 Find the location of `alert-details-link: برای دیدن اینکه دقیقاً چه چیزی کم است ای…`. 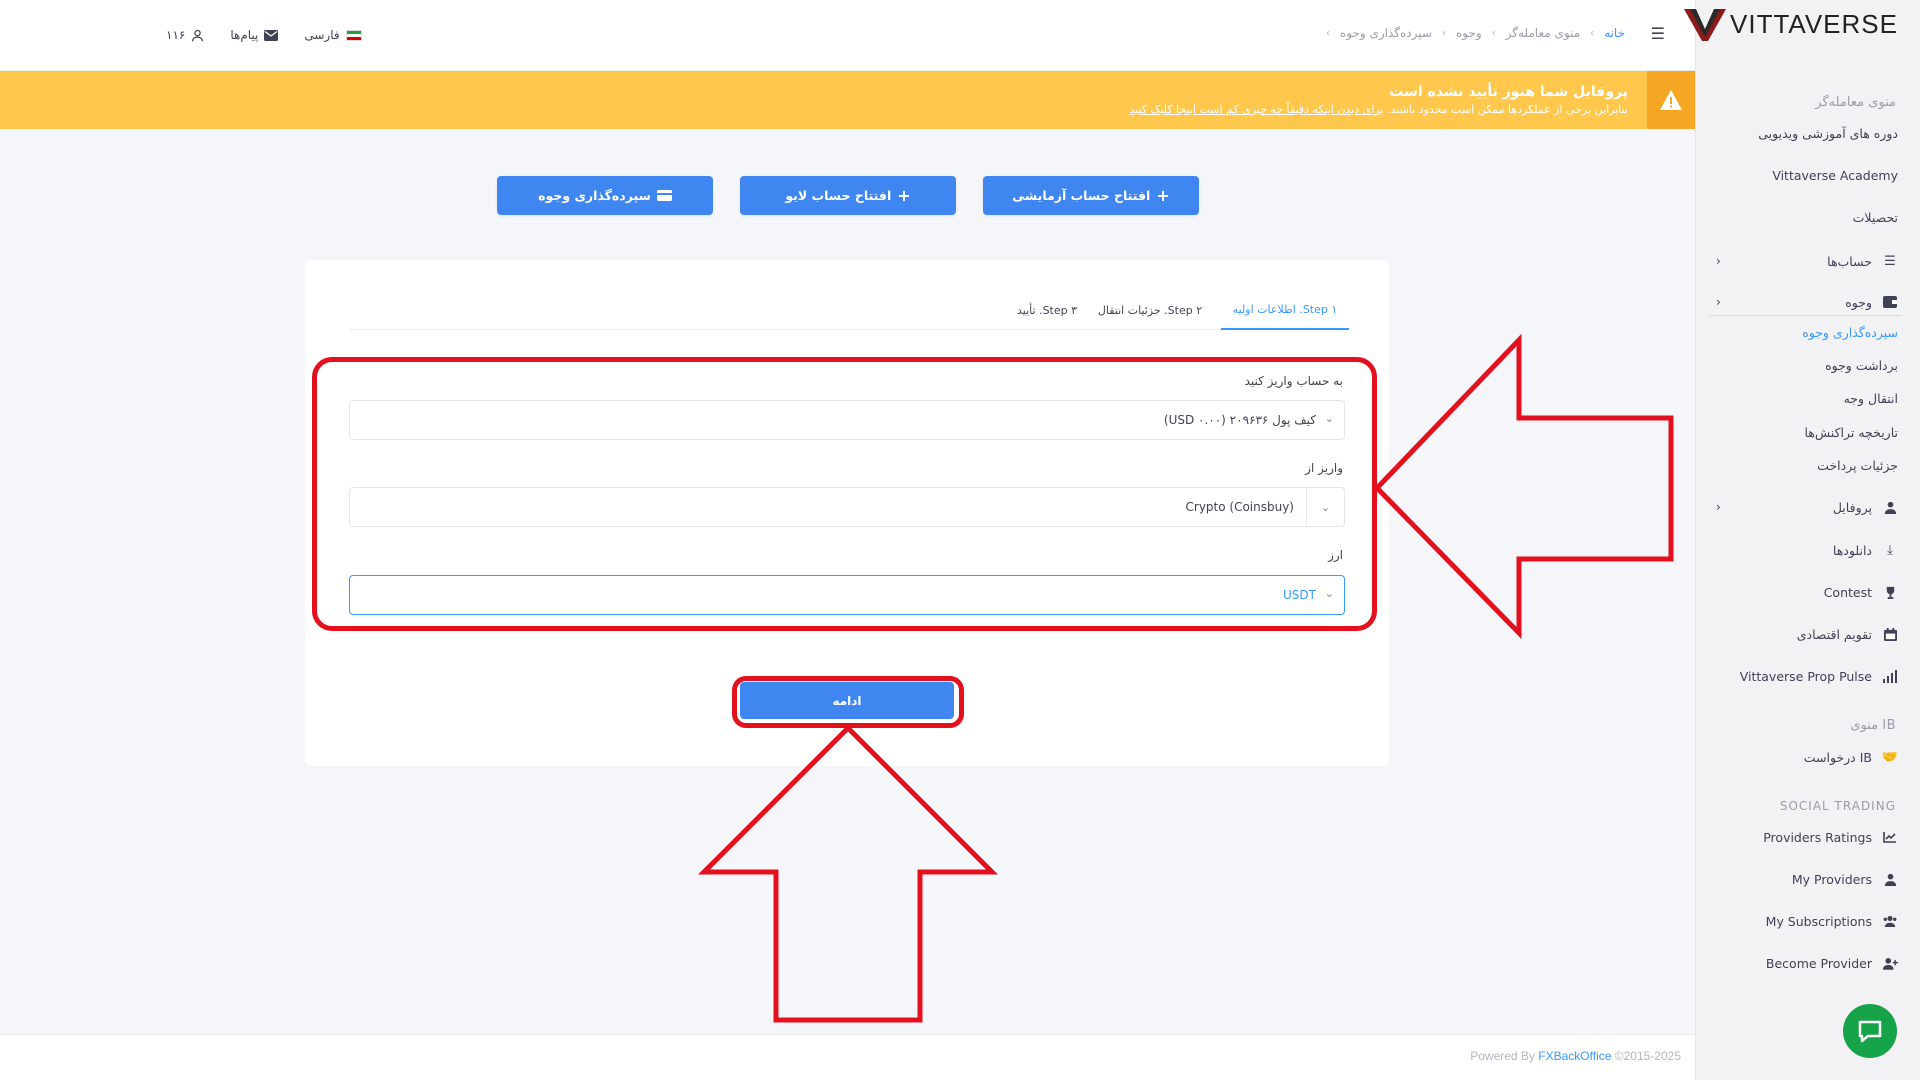

alert-details-link: برای دیدن اینکه دقیقاً چه چیزی کم است ای… is located at coordinates (1256, 109).